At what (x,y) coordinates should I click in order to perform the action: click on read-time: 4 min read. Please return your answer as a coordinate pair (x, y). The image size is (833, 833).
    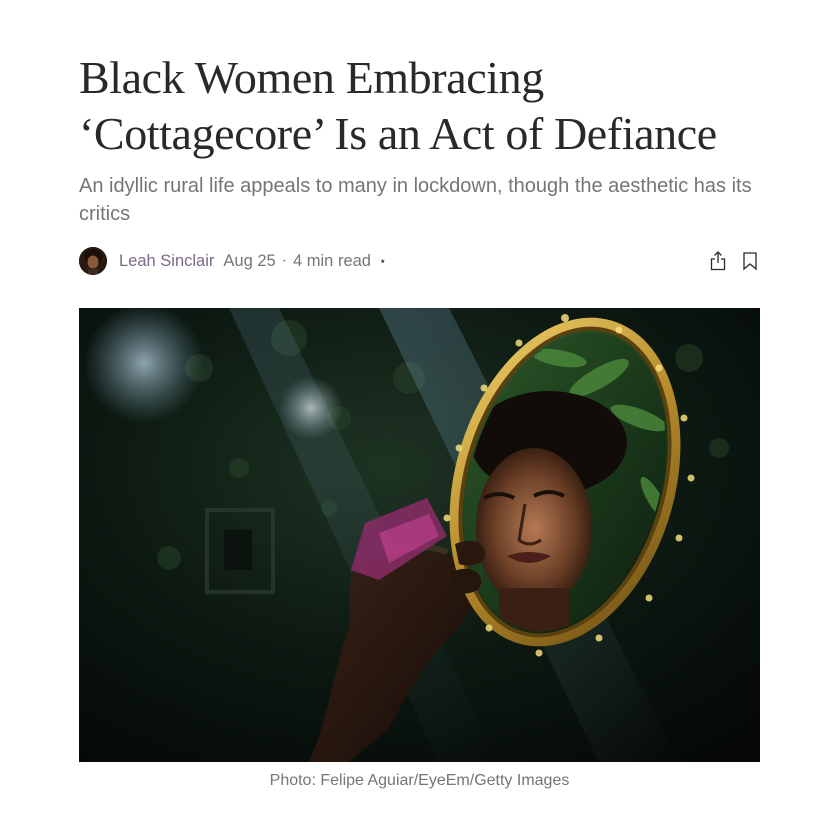
    Looking at the image, I should click on (332, 260).